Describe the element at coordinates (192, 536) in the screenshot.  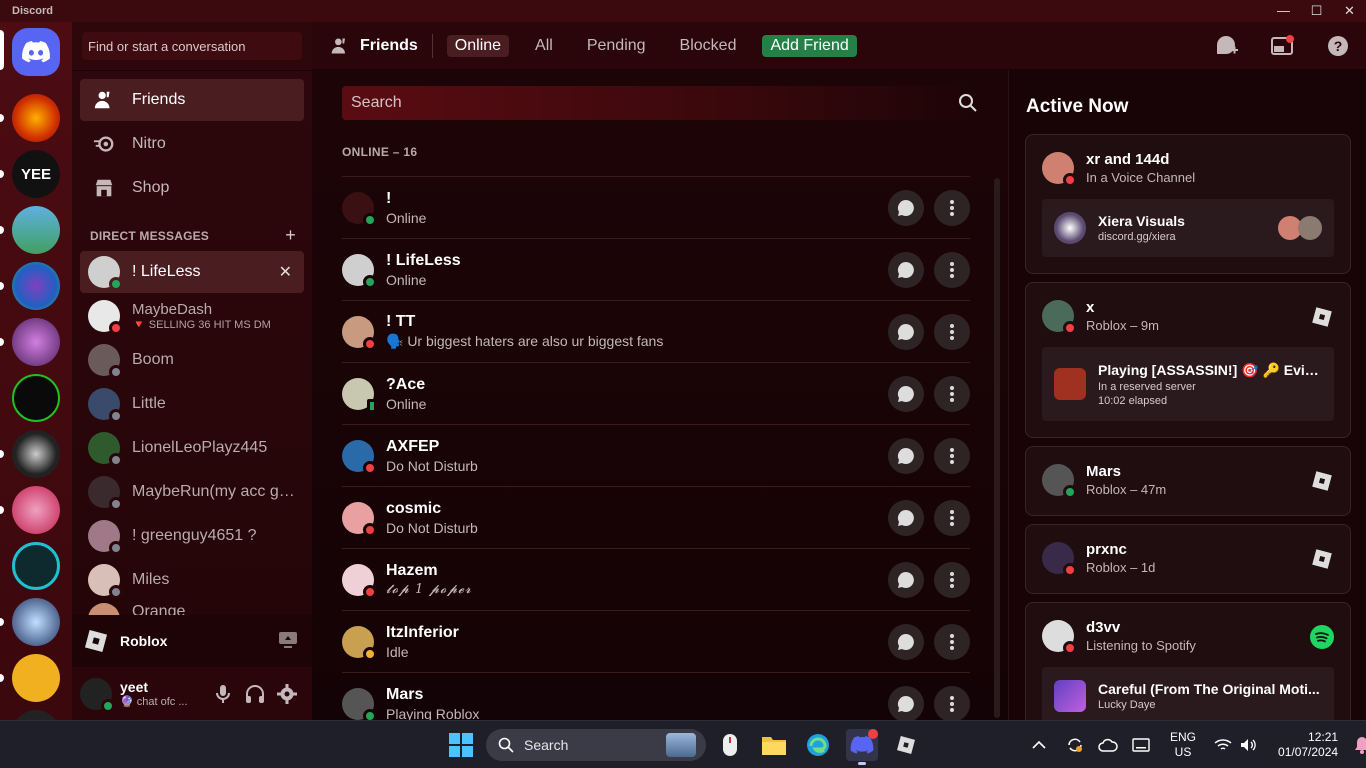
I see `dm-item: ! greenguy4651 ?` at that location.